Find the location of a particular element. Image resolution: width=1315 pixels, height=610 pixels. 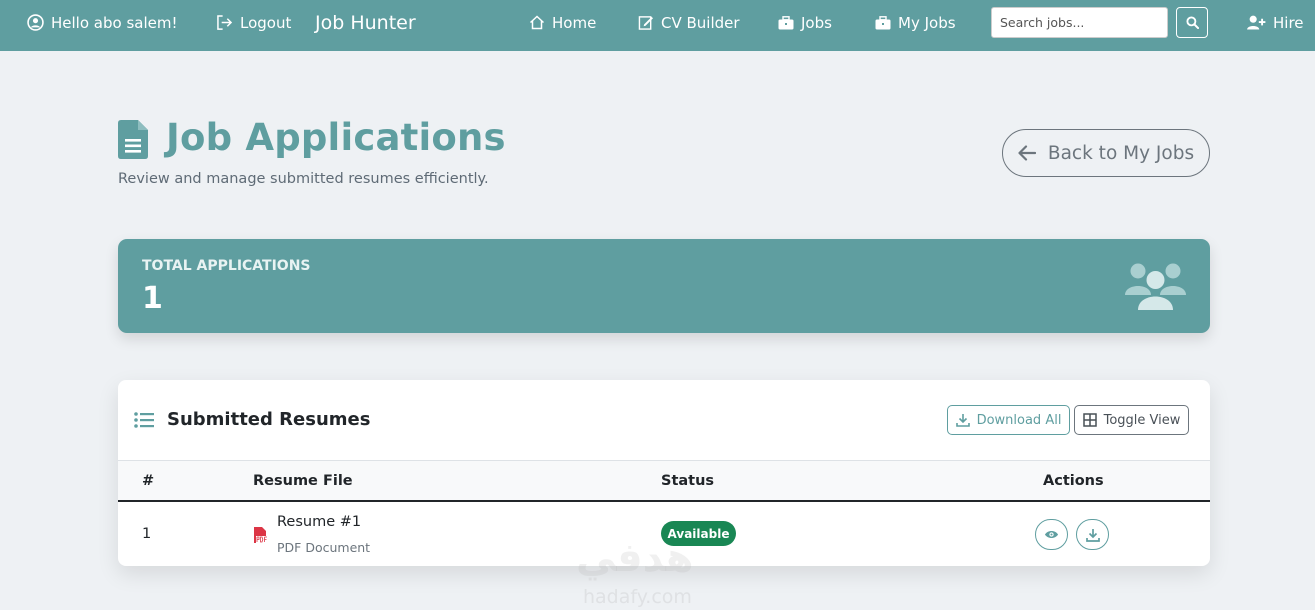

resume-file-type: PDF Document is located at coordinates (324, 547).